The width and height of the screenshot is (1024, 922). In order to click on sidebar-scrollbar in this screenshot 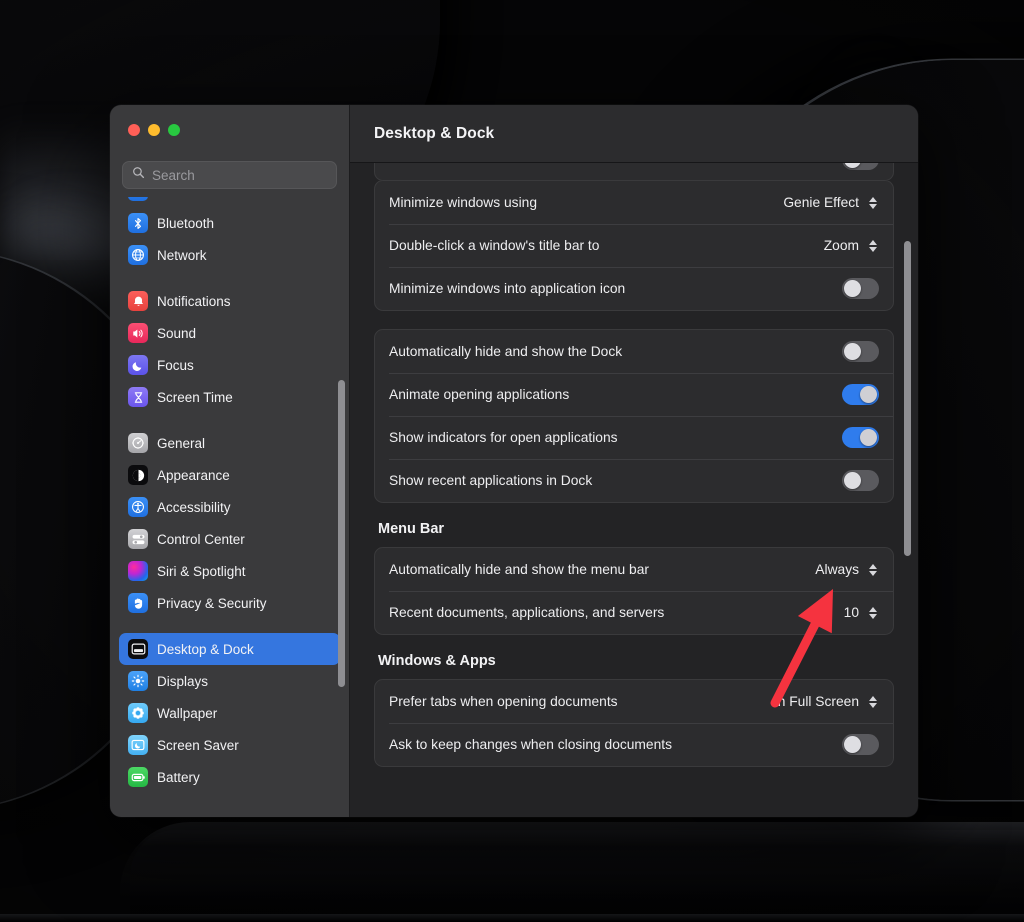, I will do `click(341, 533)`.